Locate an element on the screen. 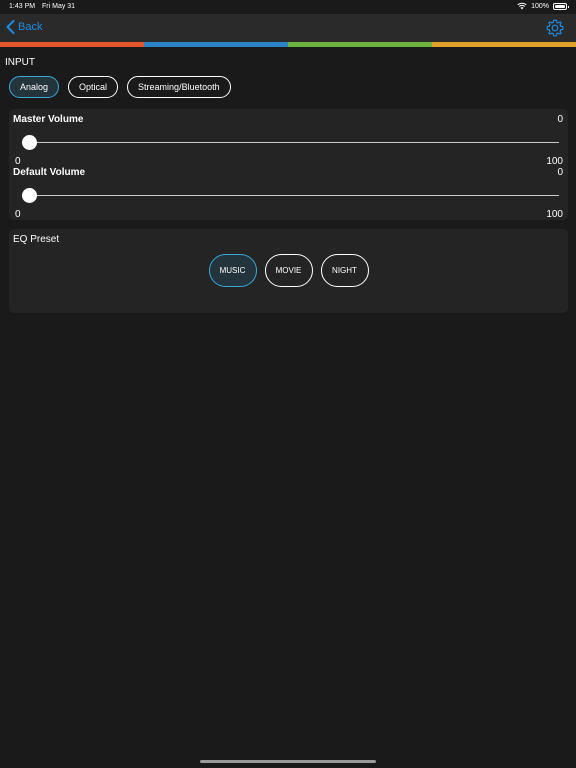 This screenshot has height=768, width=576. stripe-segment-blue is located at coordinates (216, 44).